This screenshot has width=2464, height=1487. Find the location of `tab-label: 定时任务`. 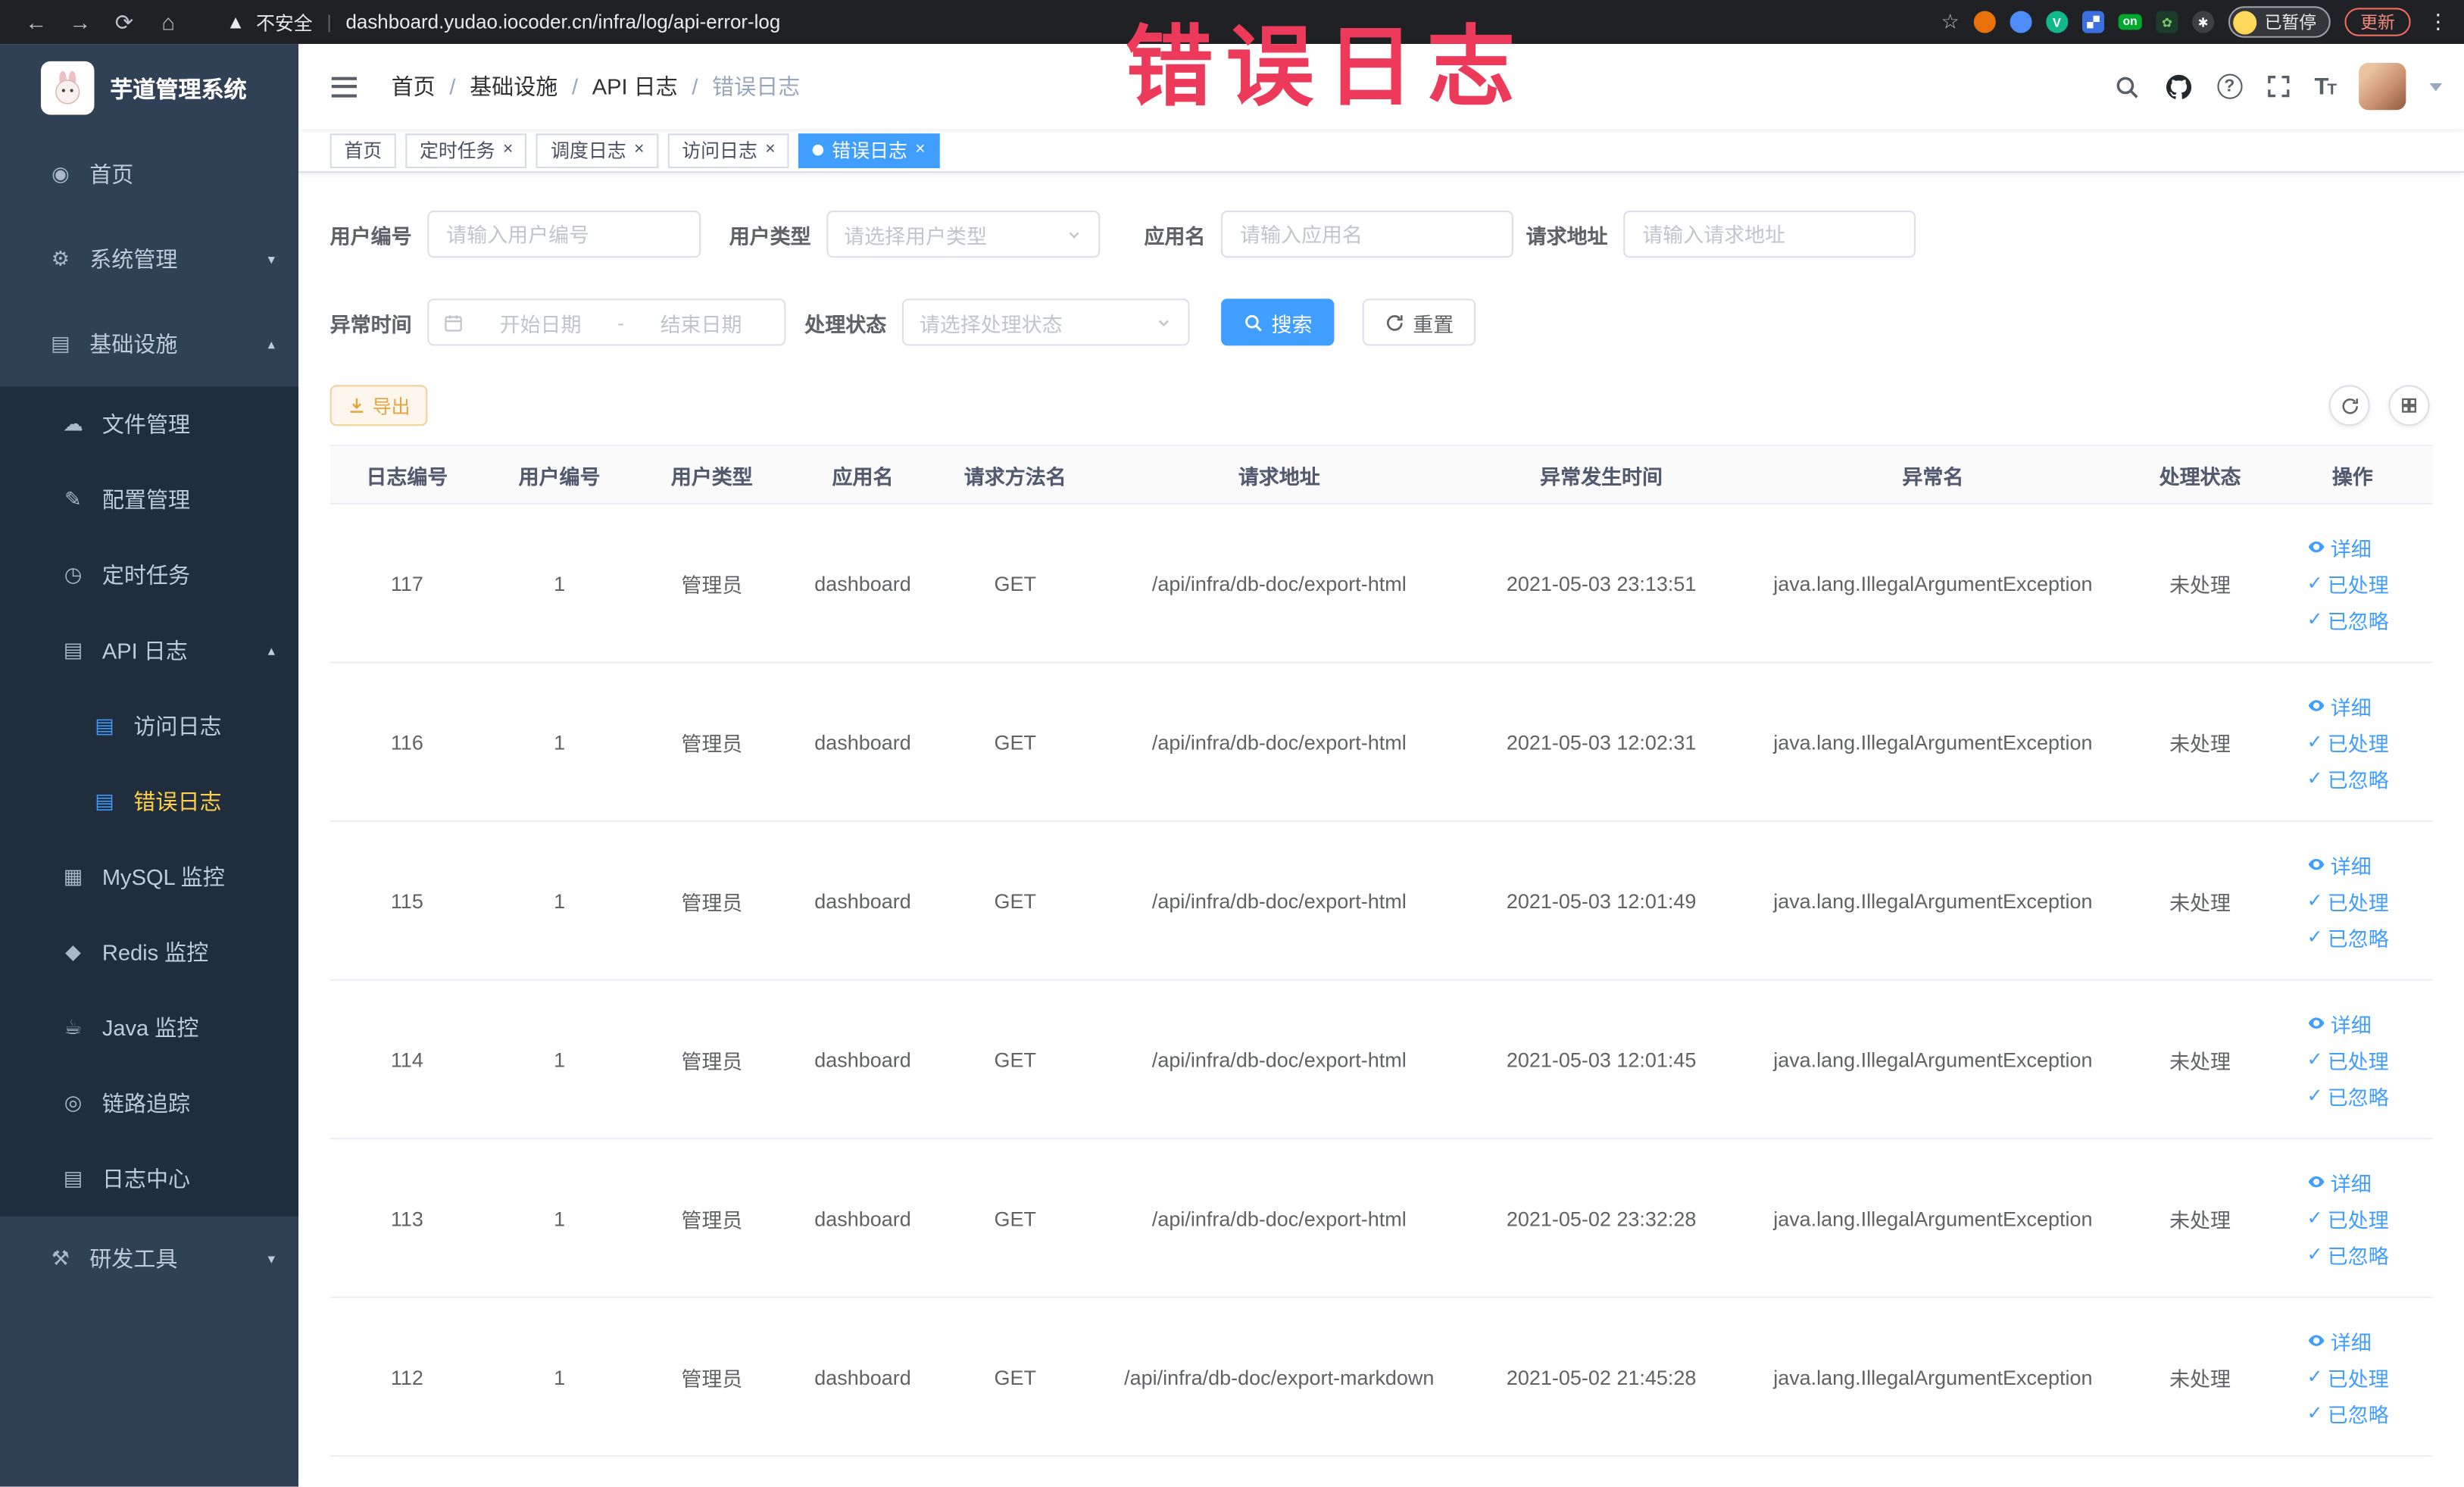

tab-label: 定时任务 is located at coordinates (457, 150).